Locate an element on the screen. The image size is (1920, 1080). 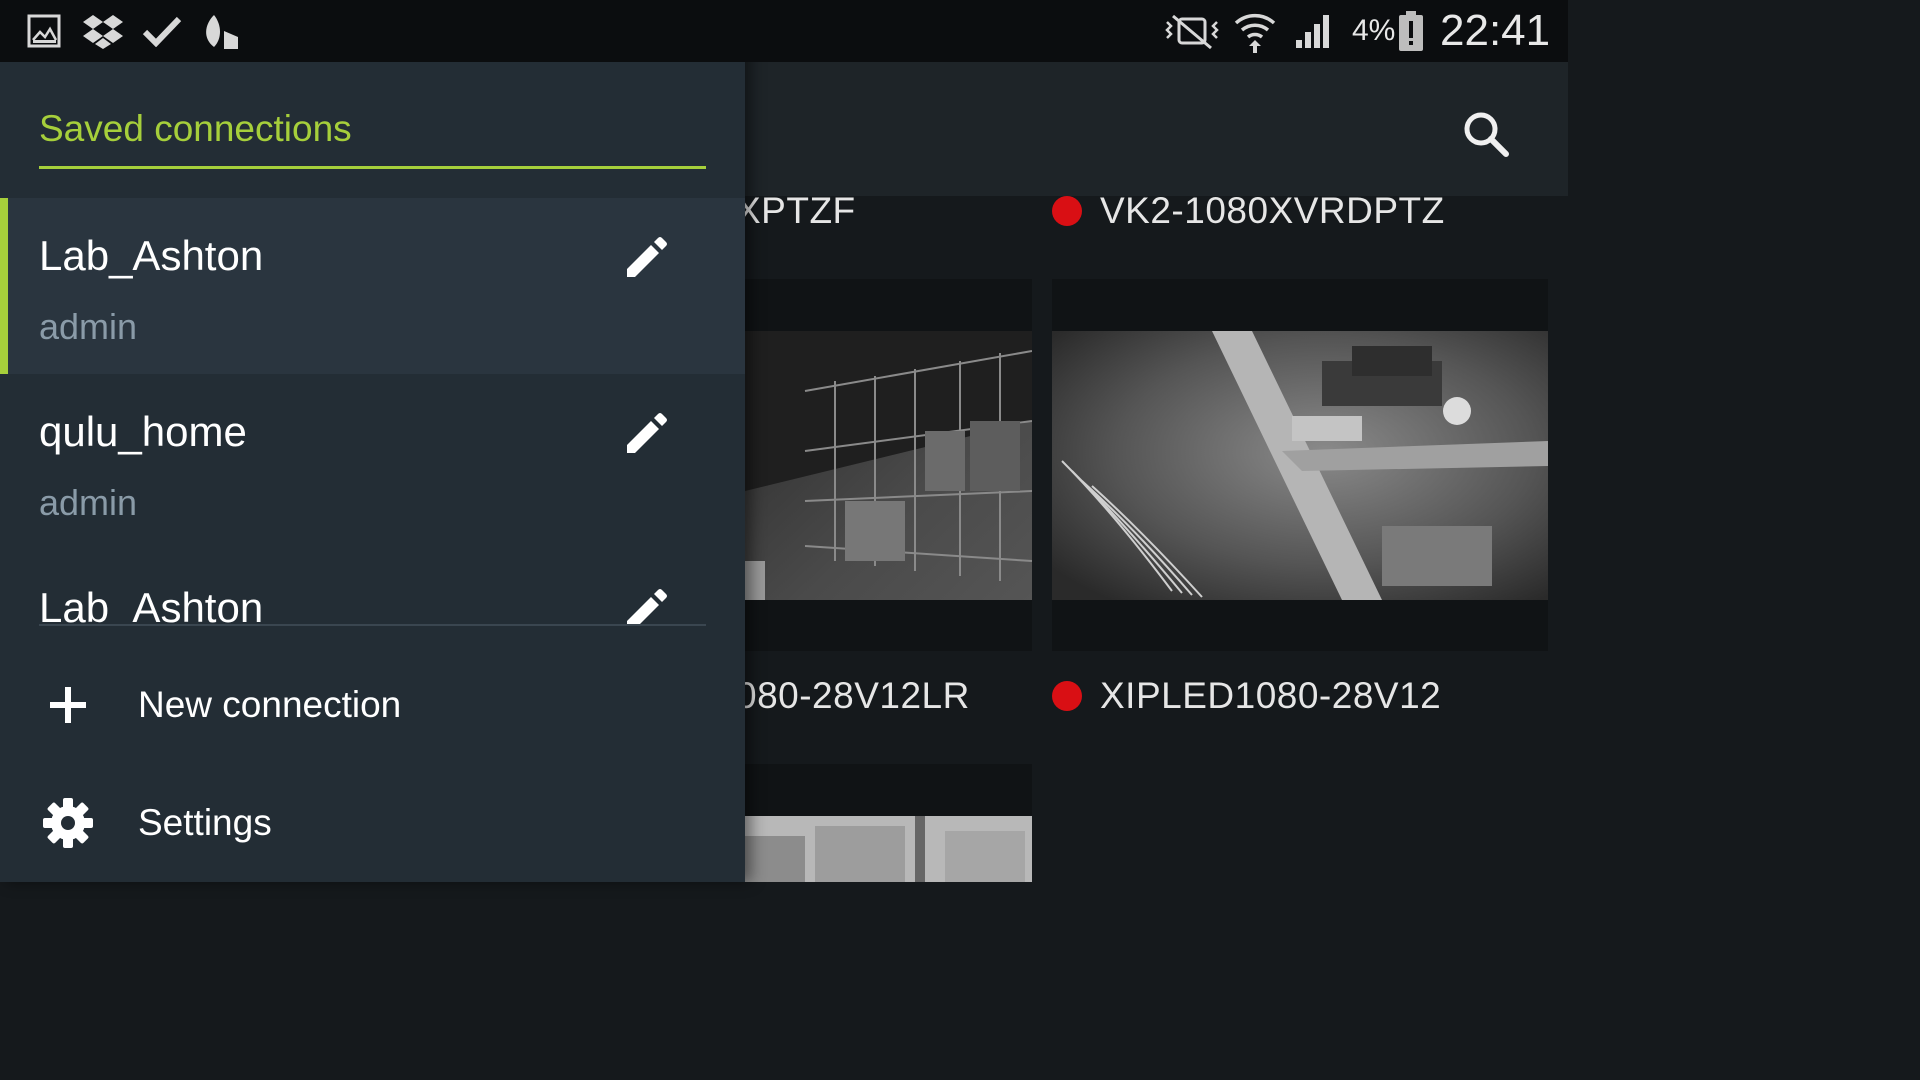
wifi-icon is located at coordinates (1255, 31).